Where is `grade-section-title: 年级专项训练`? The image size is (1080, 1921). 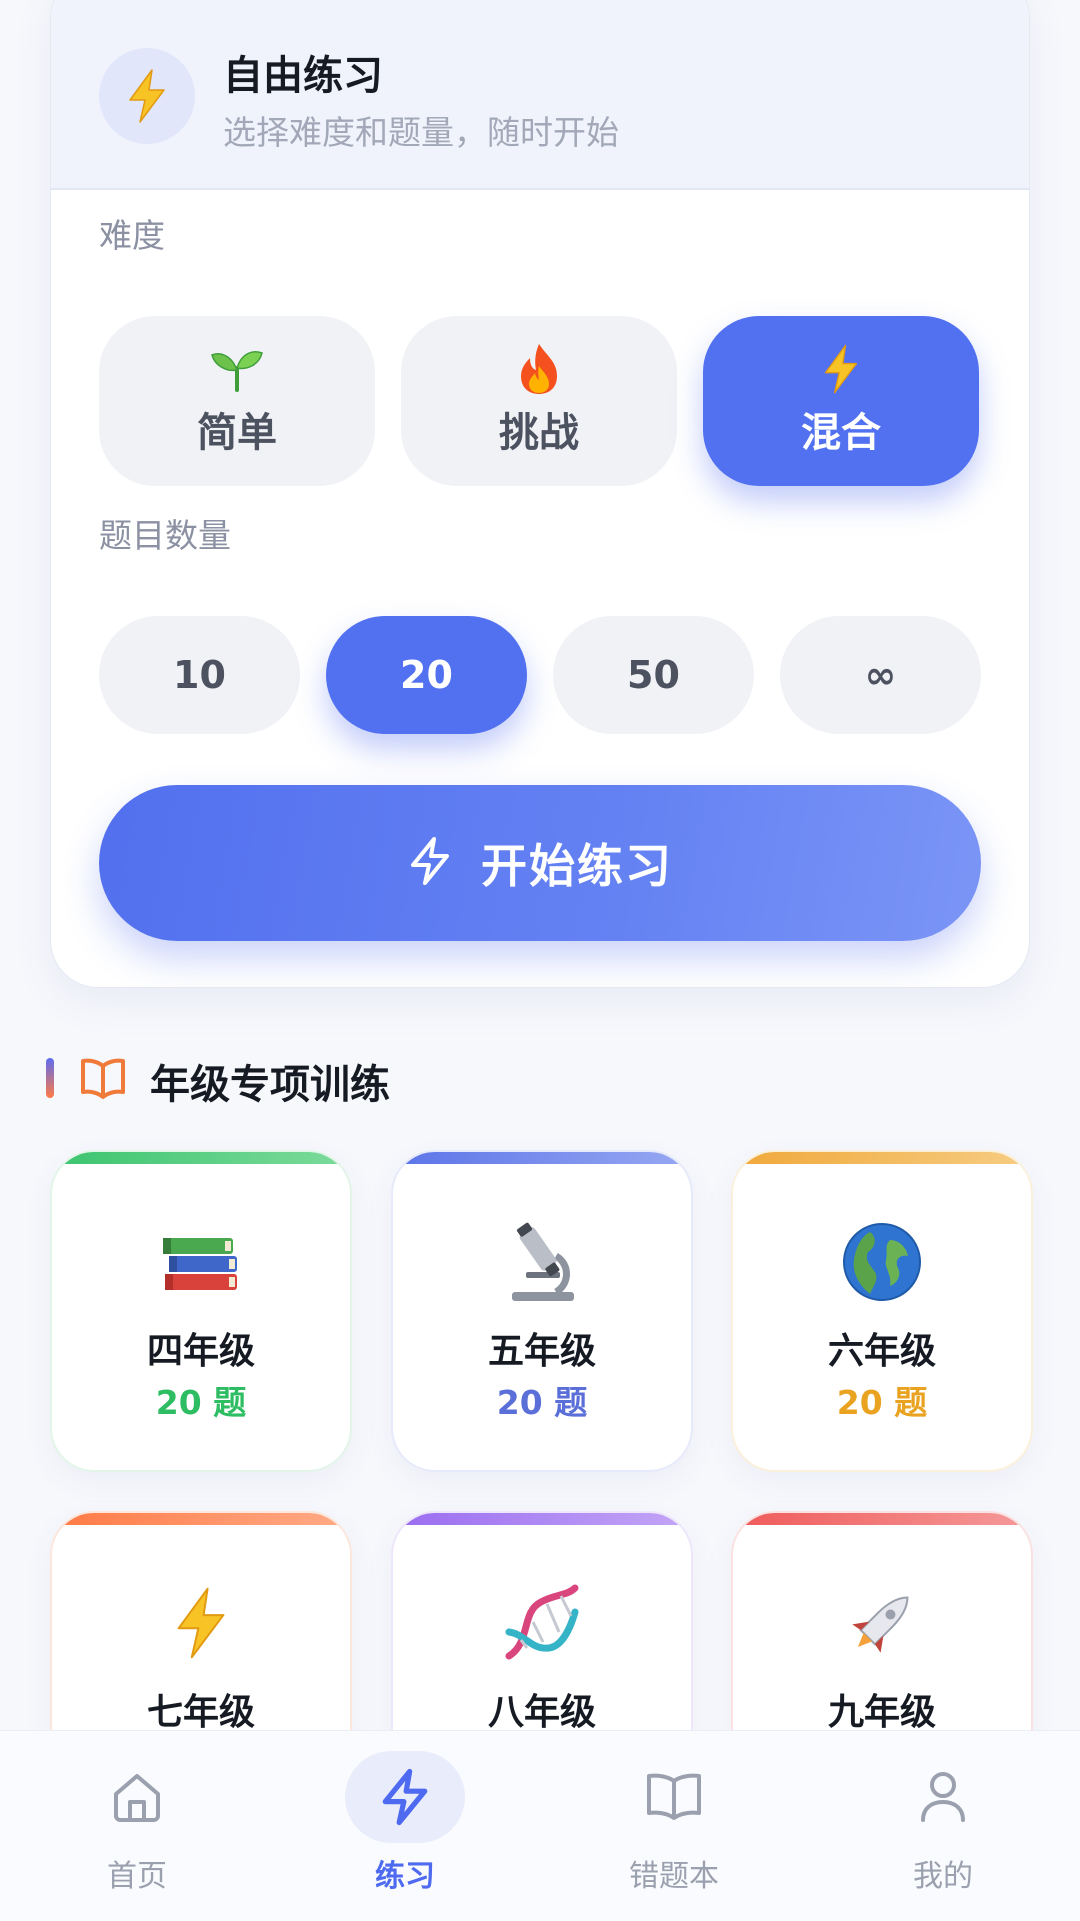 grade-section-title: 年级专项训练 is located at coordinates (270, 1085).